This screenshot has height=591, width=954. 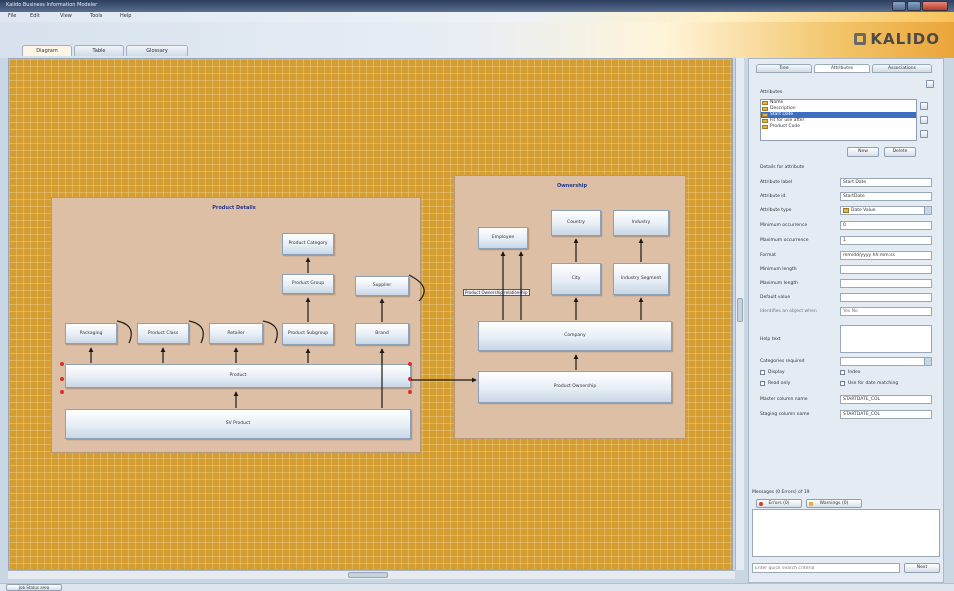 I want to click on staging-column-label: Staging column name, so click(x=785, y=414).